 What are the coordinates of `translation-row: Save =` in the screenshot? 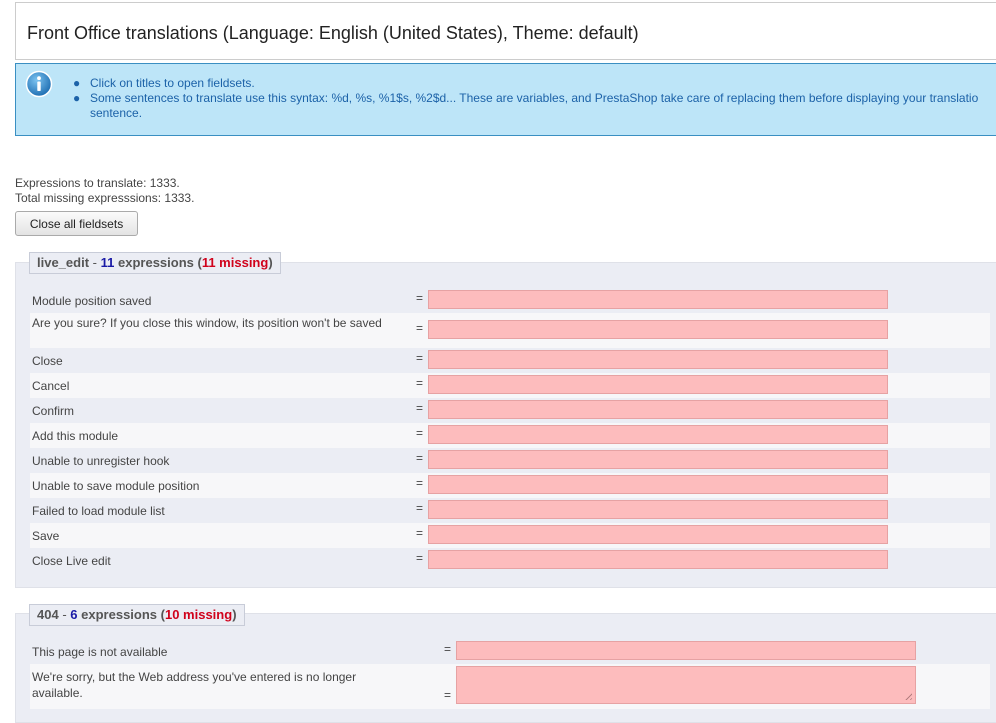 It's located at (510, 535).